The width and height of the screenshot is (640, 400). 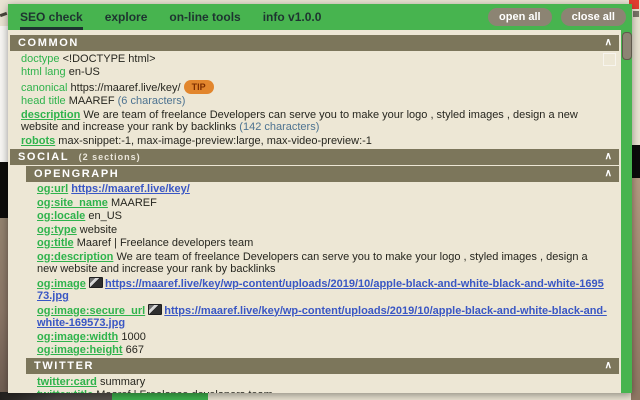 I want to click on meta-value: en-US, so click(x=84, y=72).